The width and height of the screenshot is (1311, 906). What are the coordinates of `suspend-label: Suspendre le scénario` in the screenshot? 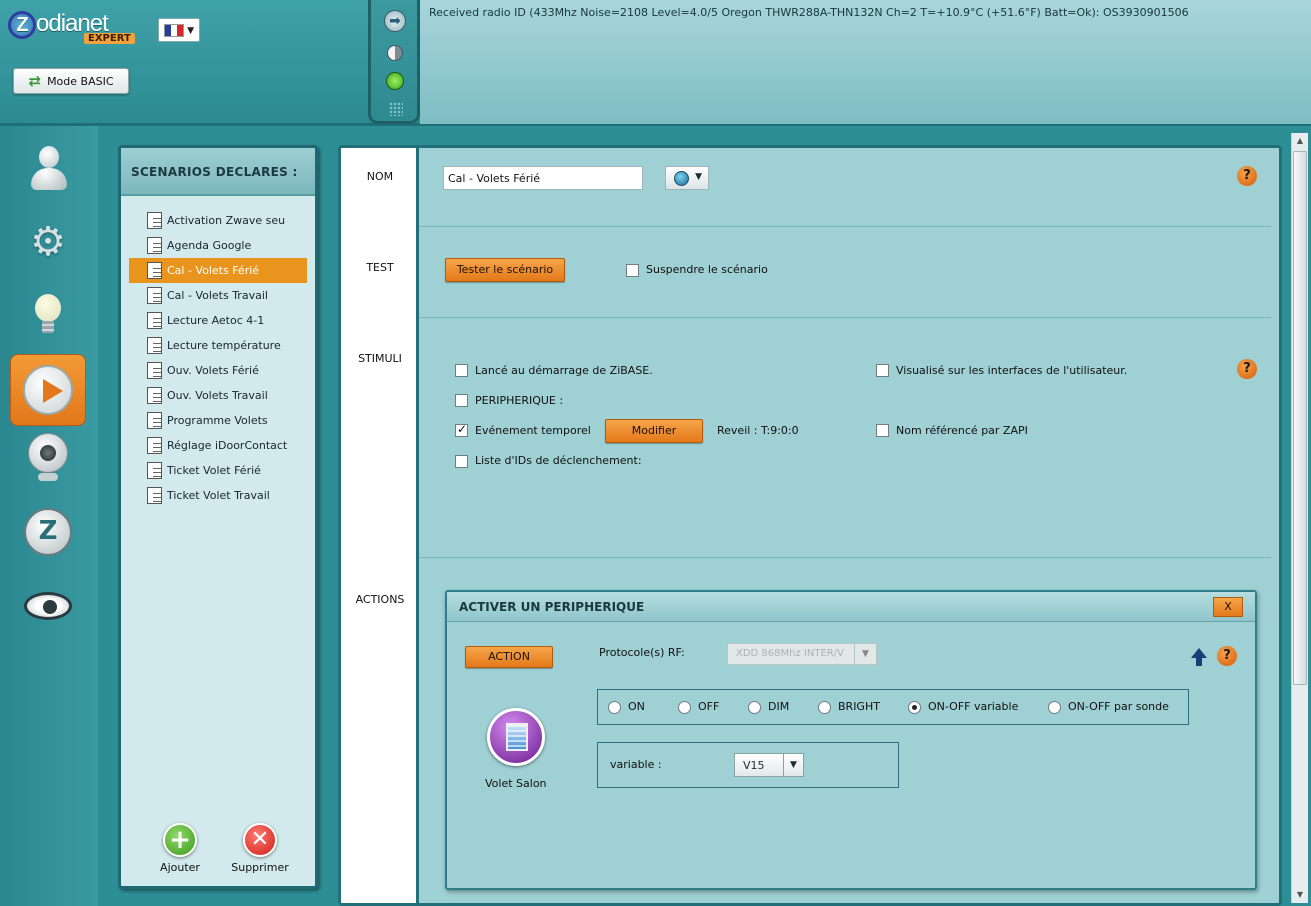 It's located at (707, 269).